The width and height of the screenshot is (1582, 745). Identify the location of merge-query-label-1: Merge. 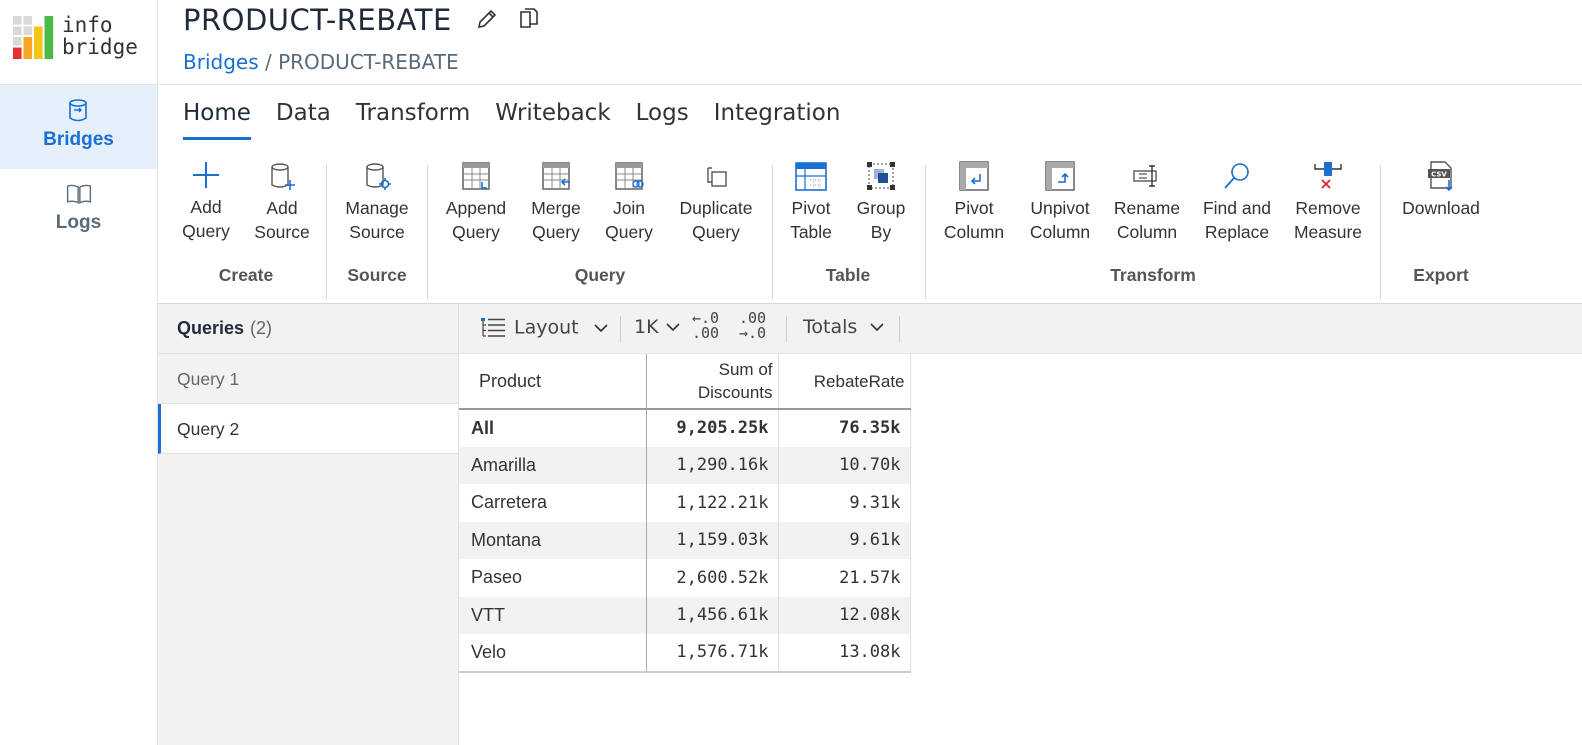
(556, 208).